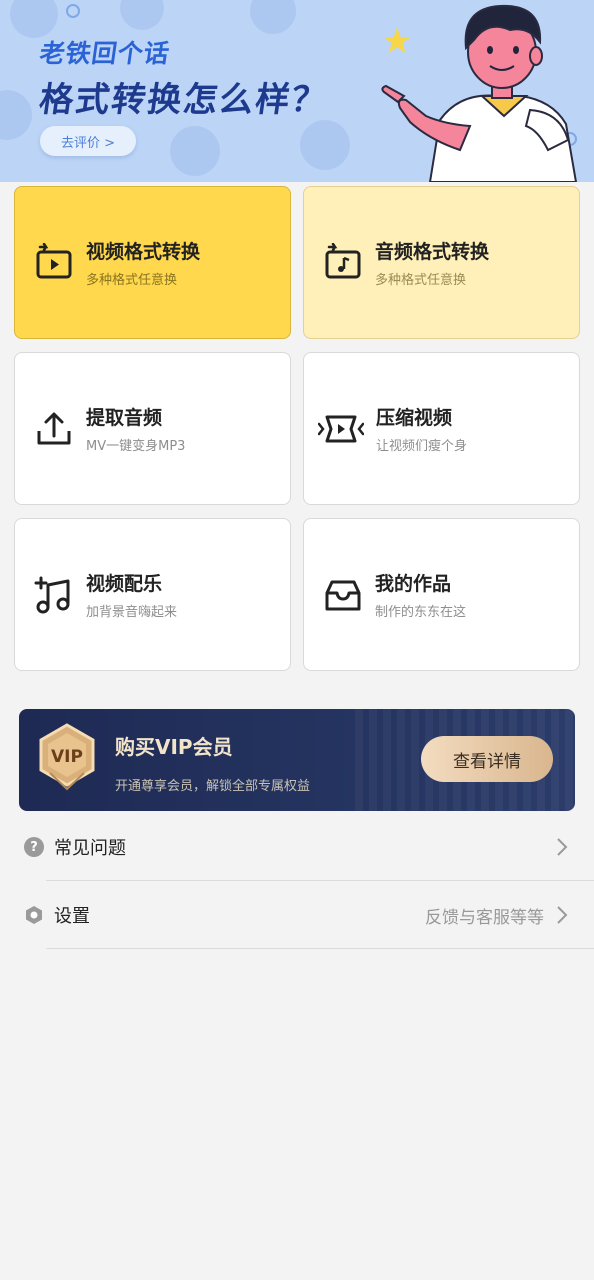 This screenshot has height=1280, width=594. I want to click on compress-icon, so click(341, 428).